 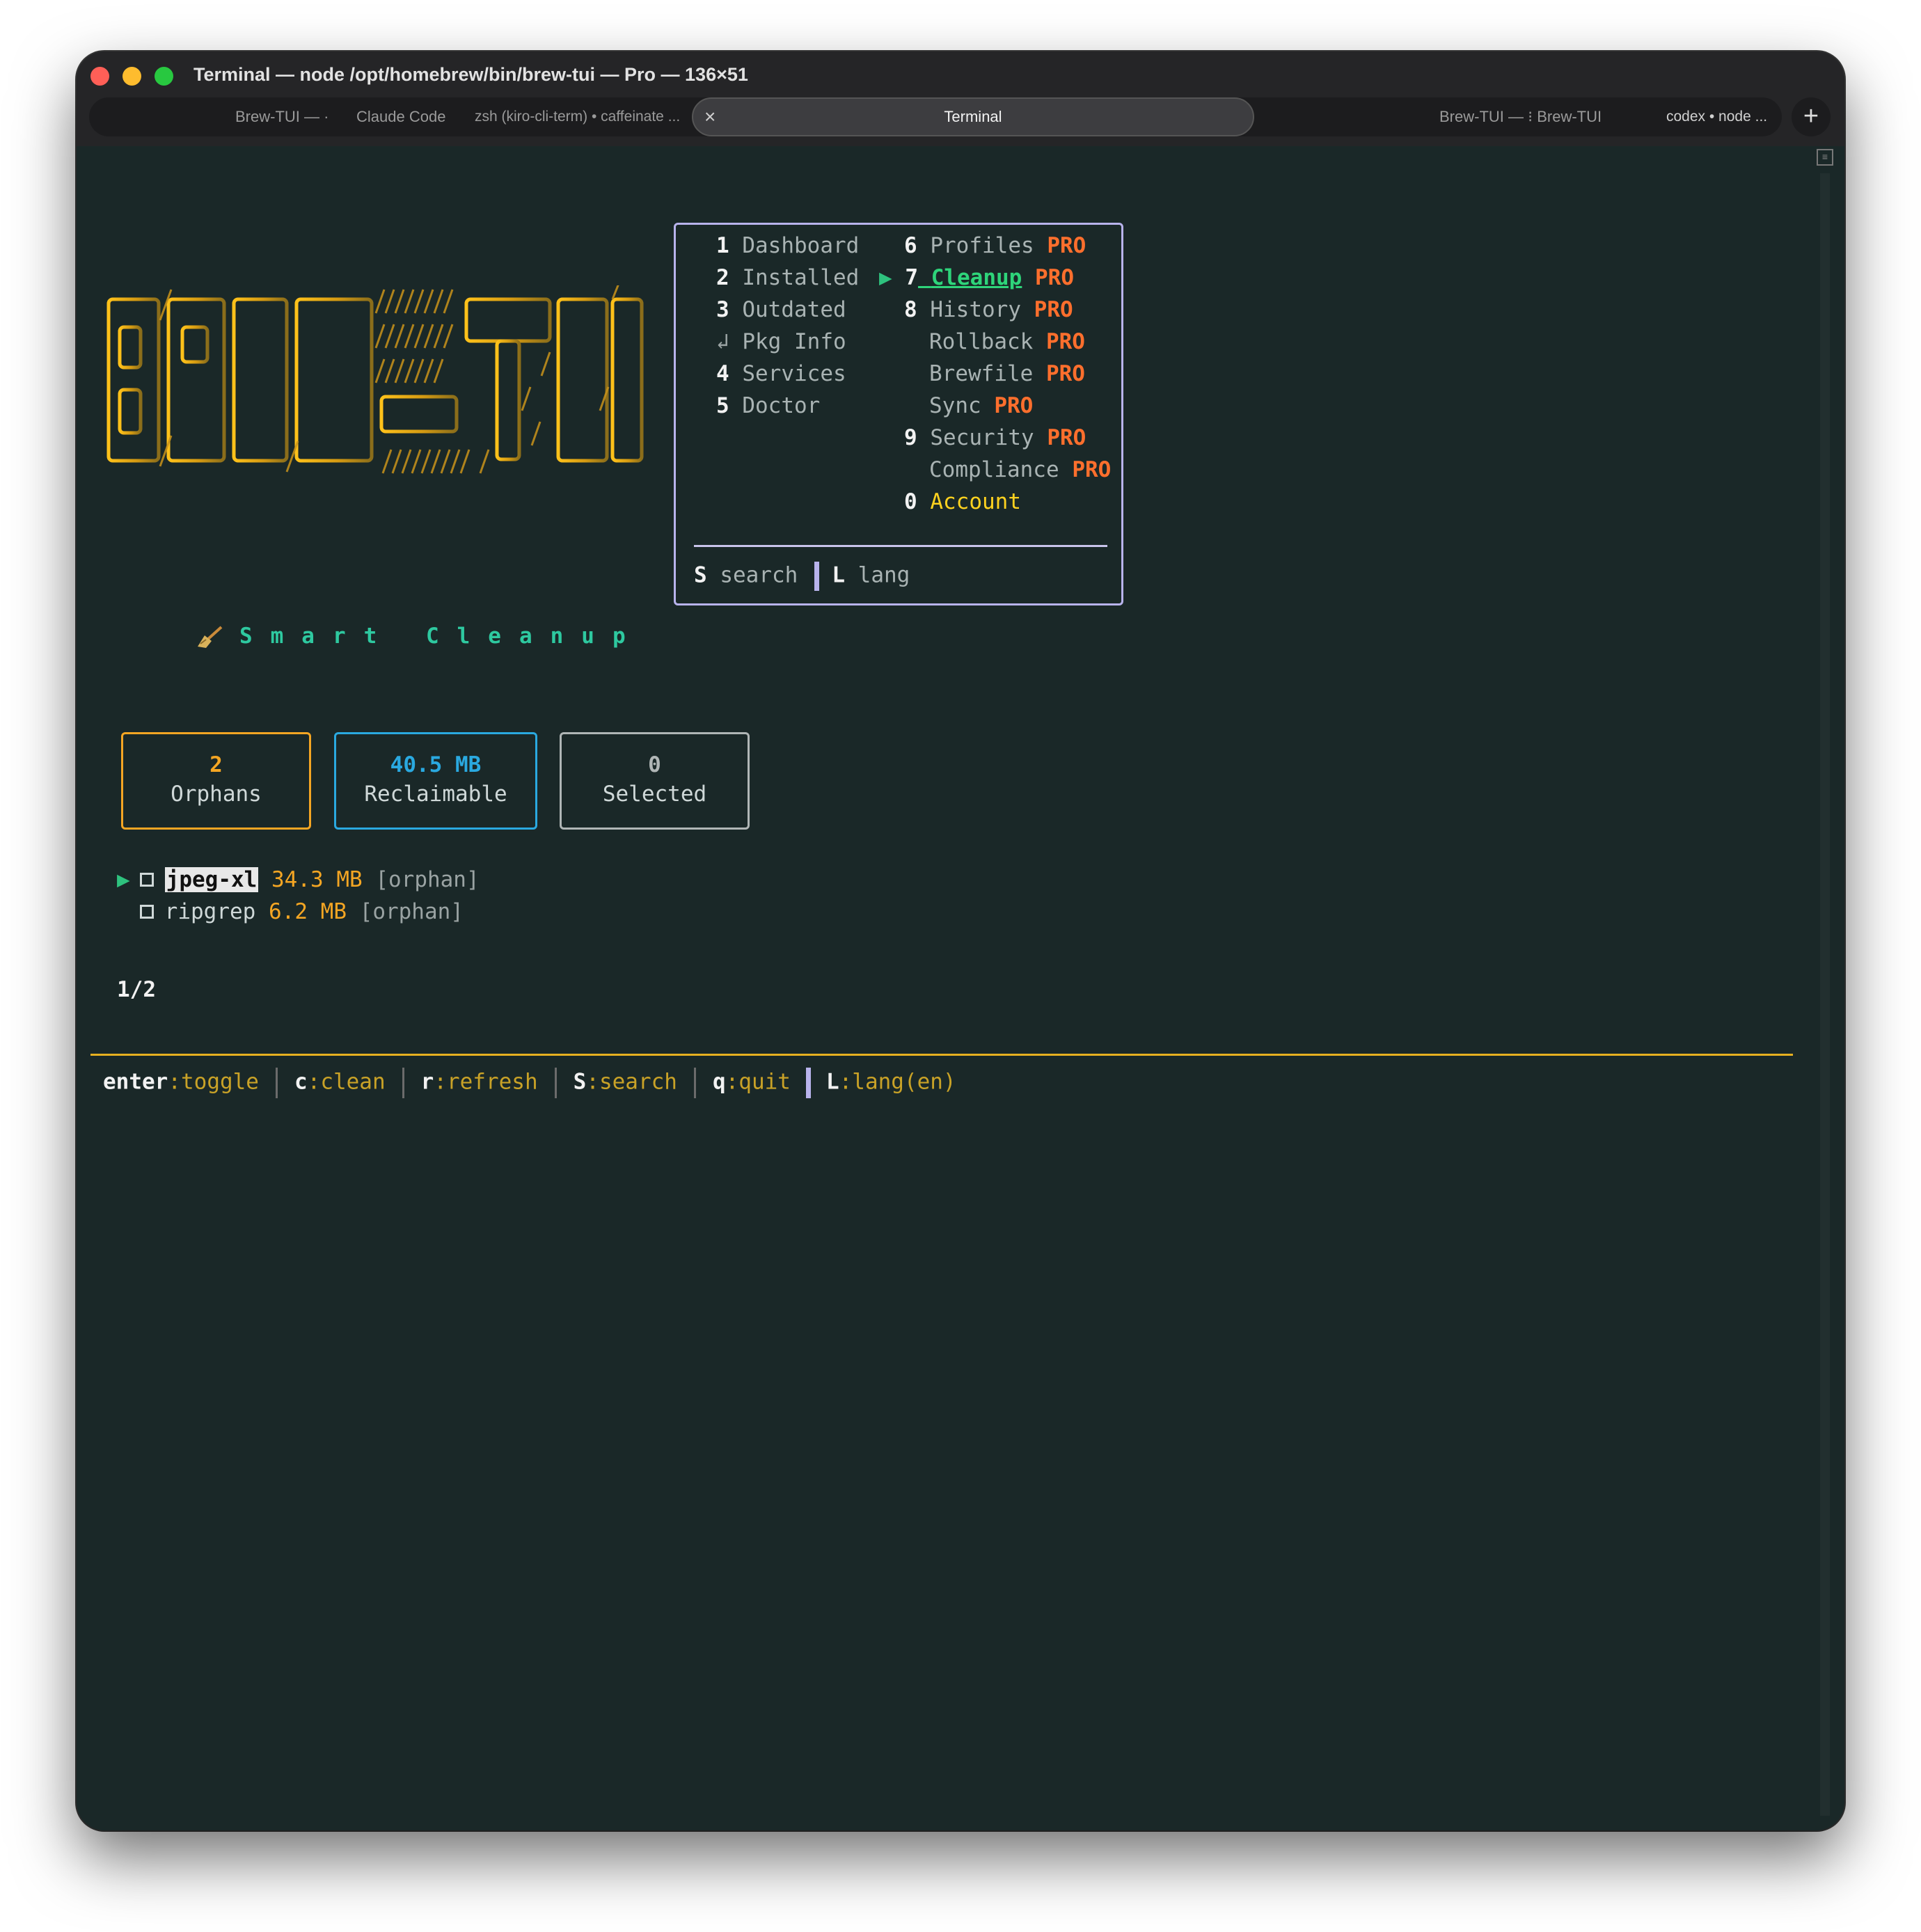 What do you see at coordinates (181, 1082) in the screenshot?
I see `hint-toggle: enter:toggle` at bounding box center [181, 1082].